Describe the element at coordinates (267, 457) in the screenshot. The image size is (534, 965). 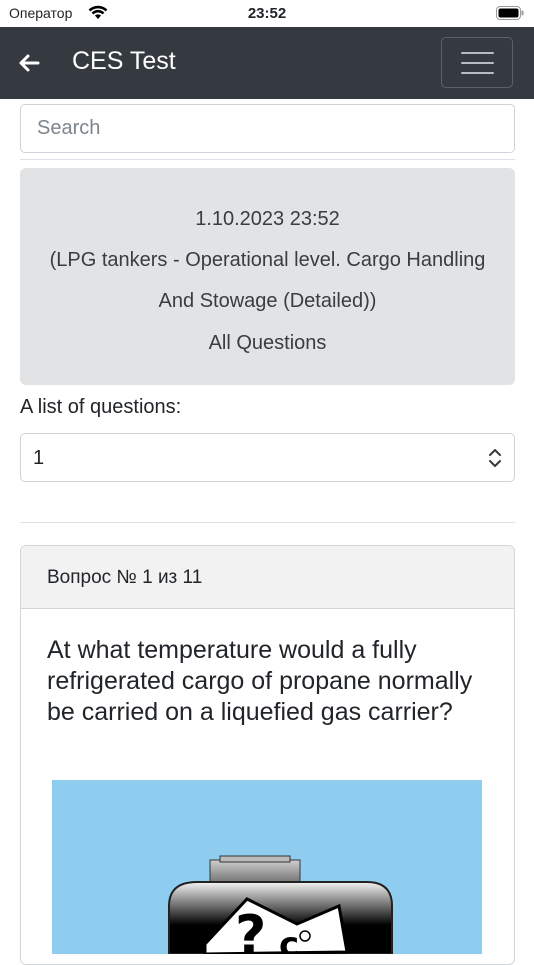
I see `question-select: 1` at that location.